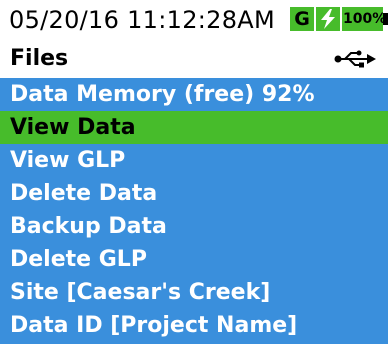 The height and width of the screenshot is (344, 388). What do you see at coordinates (328, 19) in the screenshot?
I see `lightning-bolt-icon` at bounding box center [328, 19].